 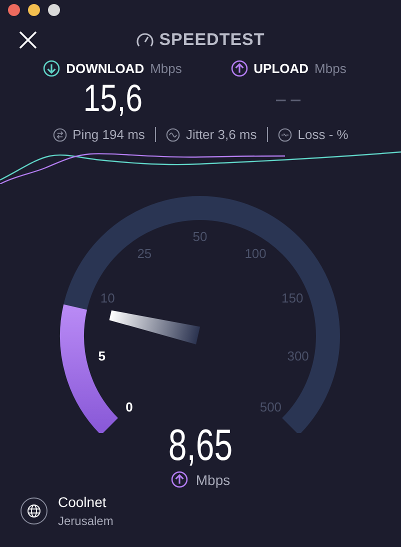 I want to click on jitter-stat: Jitter 3,6 ms, so click(x=221, y=134).